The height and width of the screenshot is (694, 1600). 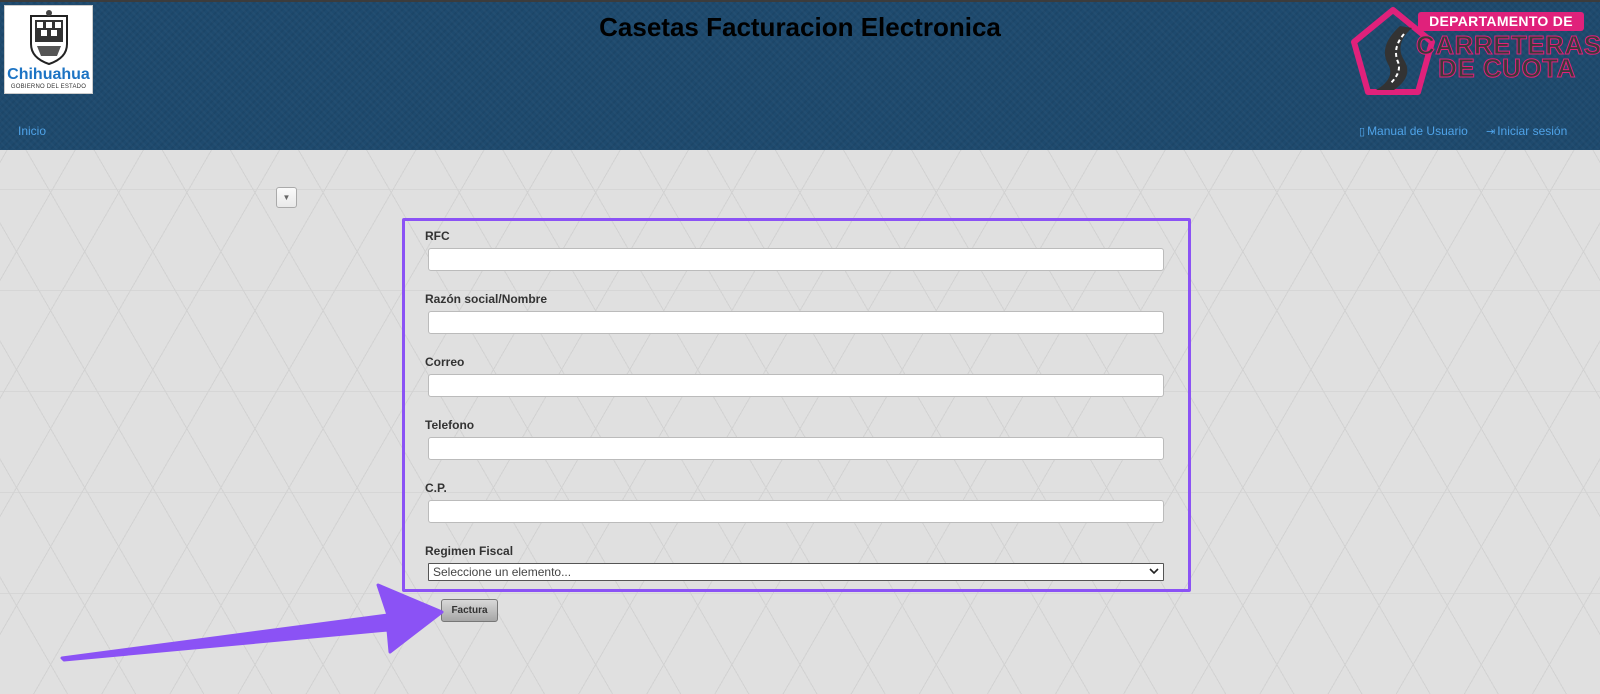 I want to click on rfc-input, so click(x=796, y=259).